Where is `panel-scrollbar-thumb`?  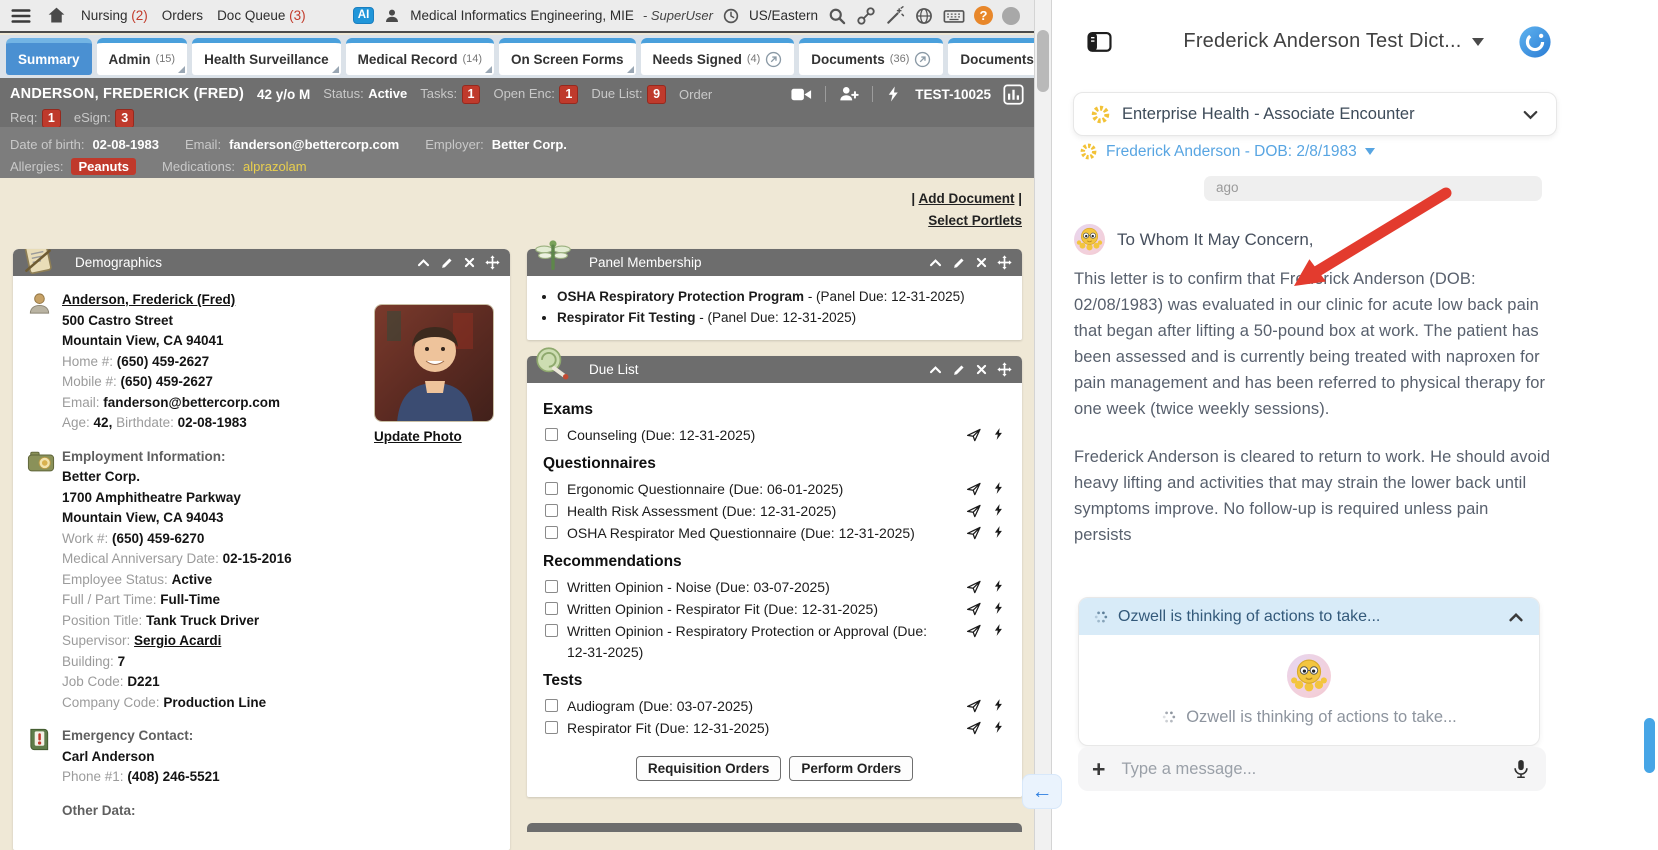
panel-scrollbar-thumb is located at coordinates (1649, 745).